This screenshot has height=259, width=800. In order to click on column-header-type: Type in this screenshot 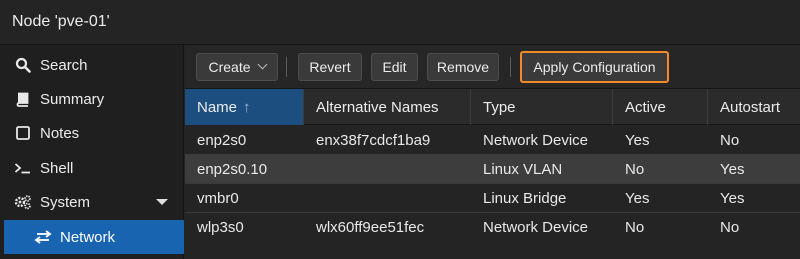, I will do `click(542, 107)`.